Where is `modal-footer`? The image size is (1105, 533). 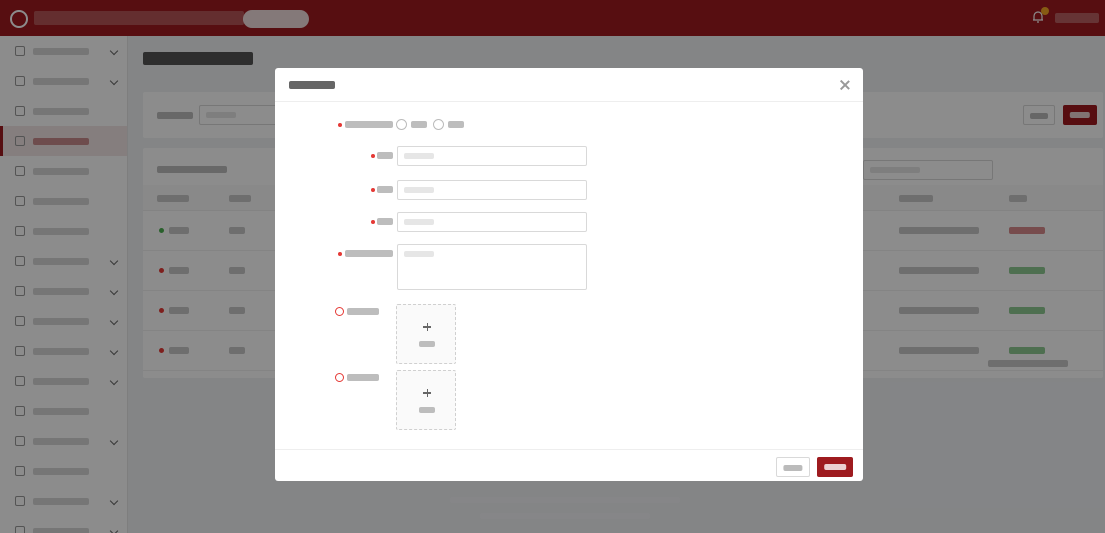 modal-footer is located at coordinates (569, 465).